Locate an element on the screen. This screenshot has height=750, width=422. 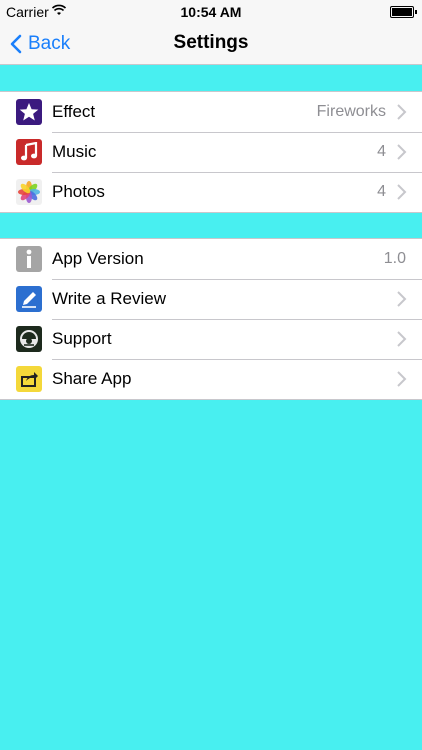
row-label: Write a Review is located at coordinates (109, 298).